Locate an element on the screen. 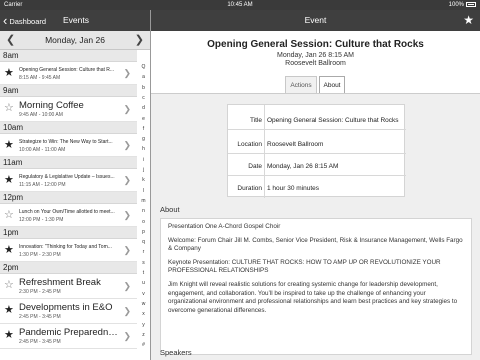  index-letter: i is located at coordinates (143, 160).